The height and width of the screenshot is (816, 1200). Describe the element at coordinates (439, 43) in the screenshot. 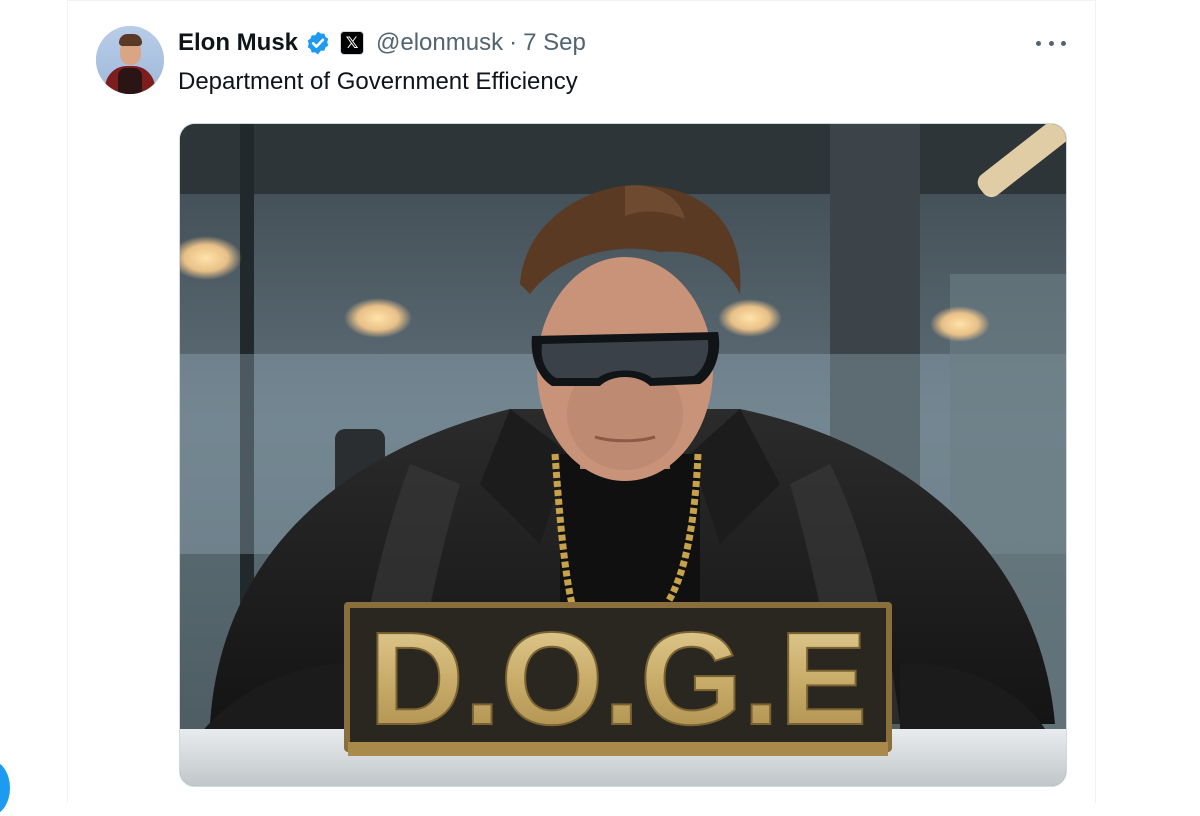

I see `author-handle: @elonmusk` at that location.